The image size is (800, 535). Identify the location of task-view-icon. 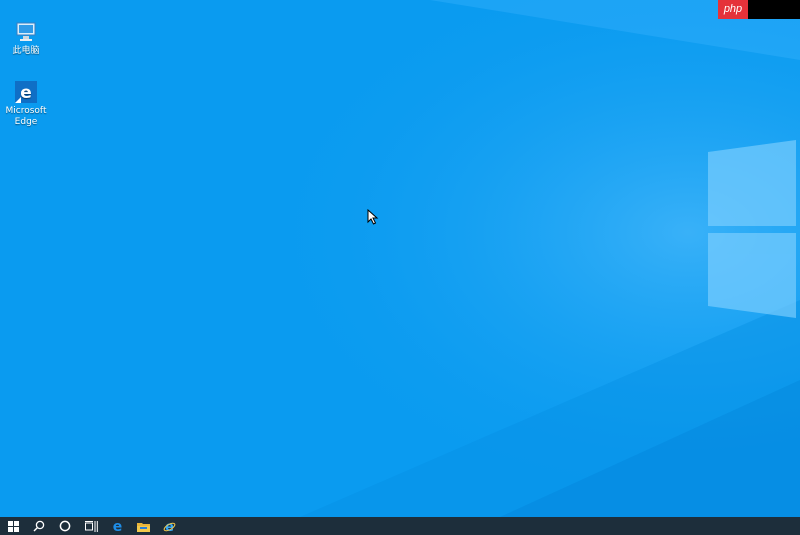
(91, 526).